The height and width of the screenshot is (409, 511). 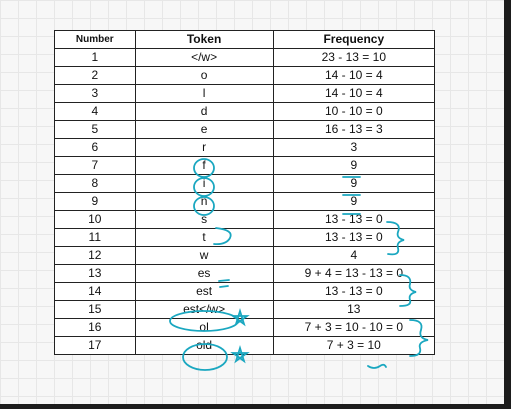 I want to click on table-row: 14 est 13 - 13 = 0, so click(x=245, y=291).